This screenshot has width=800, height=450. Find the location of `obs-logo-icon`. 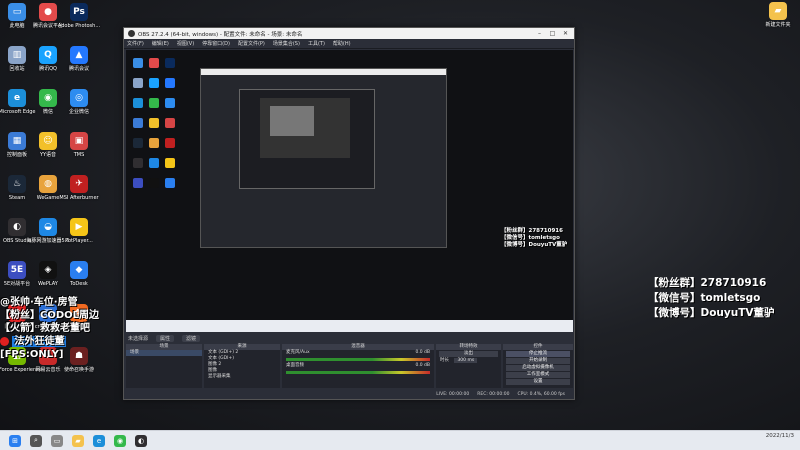

obs-logo-icon is located at coordinates (131, 33).